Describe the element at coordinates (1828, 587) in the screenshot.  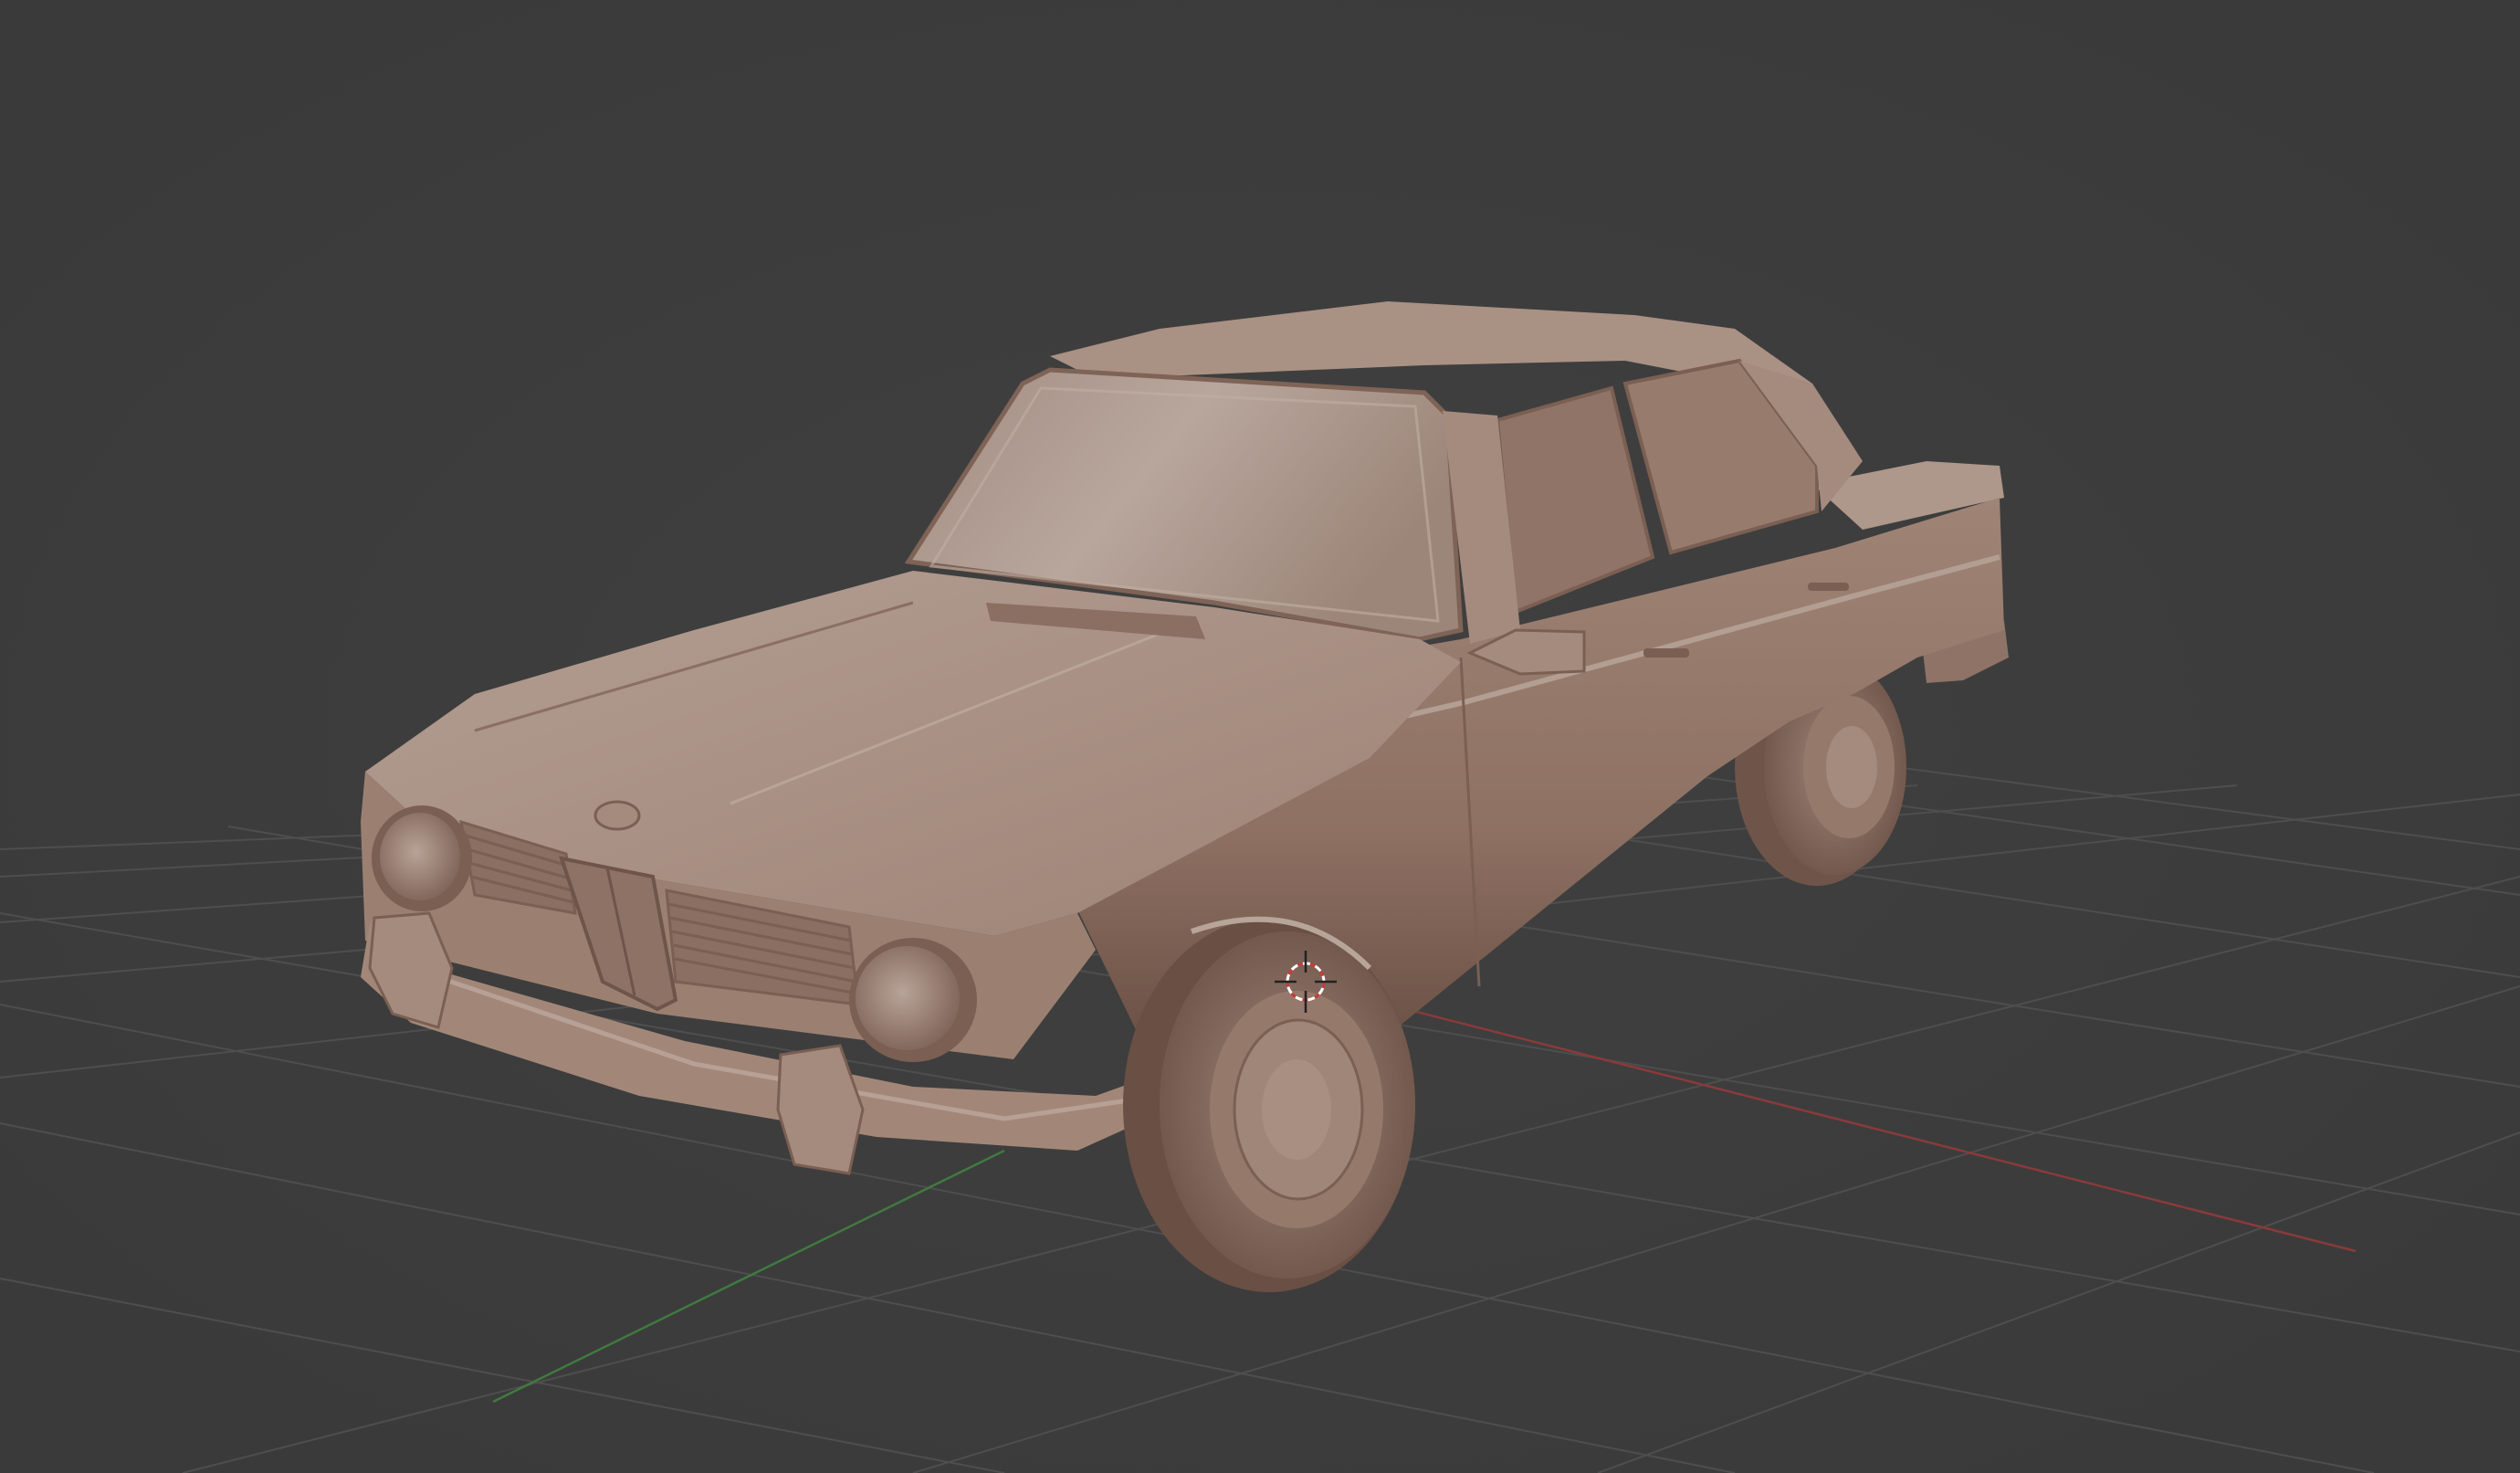
I see `door-handle-rear` at that location.